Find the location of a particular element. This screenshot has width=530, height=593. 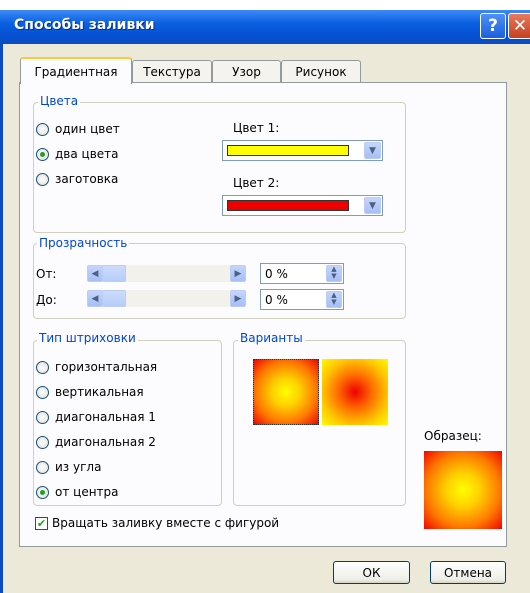

radio-preset is located at coordinates (42, 179).